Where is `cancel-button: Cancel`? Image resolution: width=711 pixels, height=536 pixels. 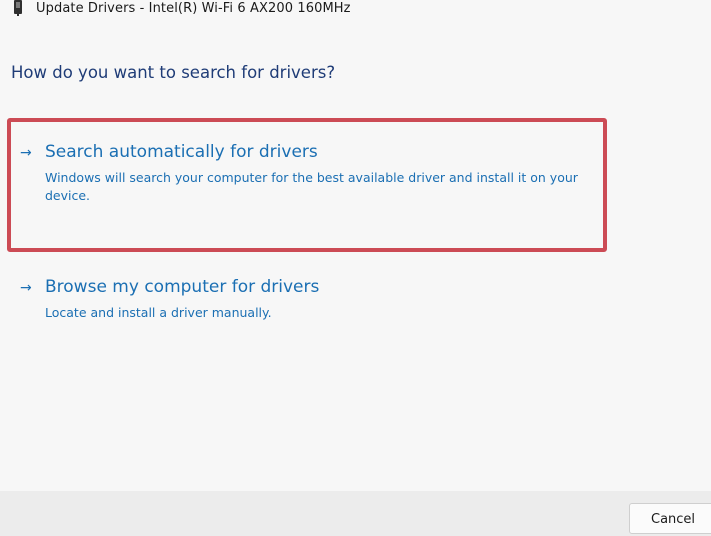 cancel-button: Cancel is located at coordinates (670, 518).